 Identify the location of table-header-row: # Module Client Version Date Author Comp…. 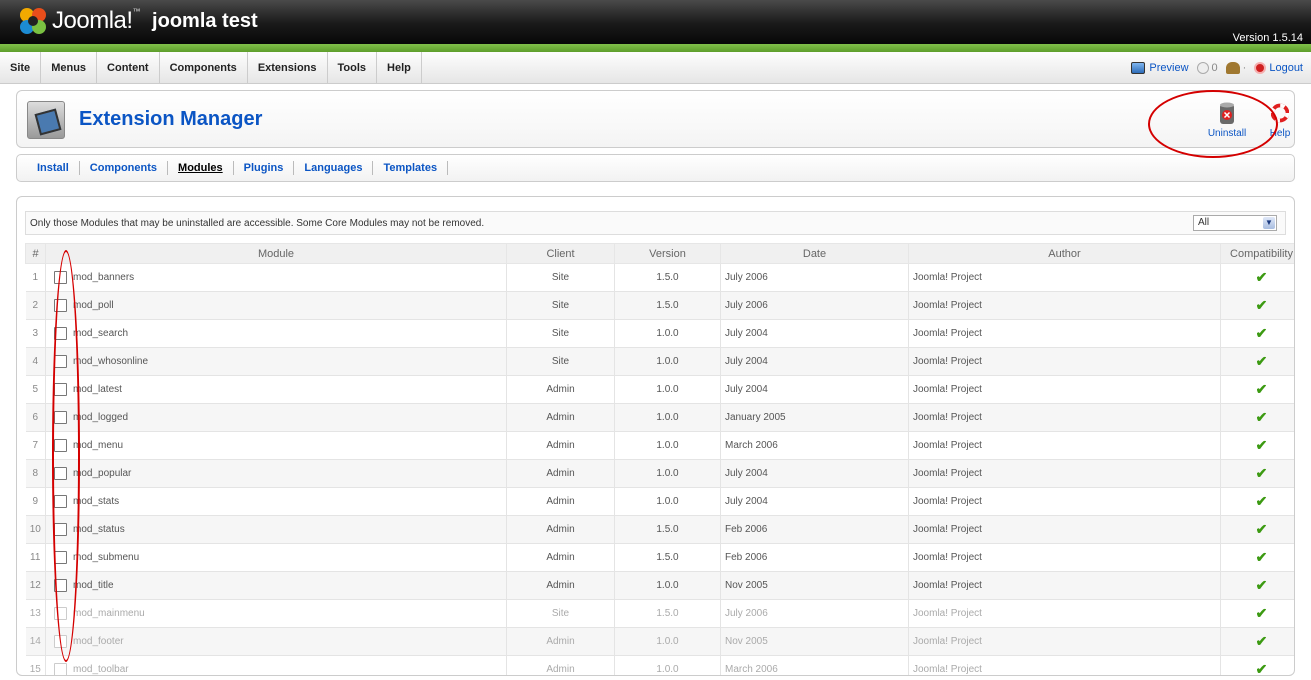
(659, 253).